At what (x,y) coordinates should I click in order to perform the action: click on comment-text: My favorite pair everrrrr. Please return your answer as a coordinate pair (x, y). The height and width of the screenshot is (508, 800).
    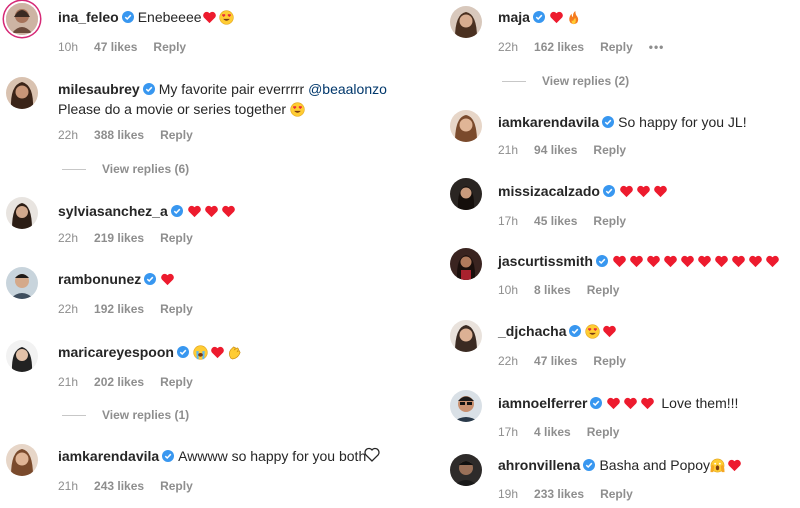
    Looking at the image, I should click on (231, 89).